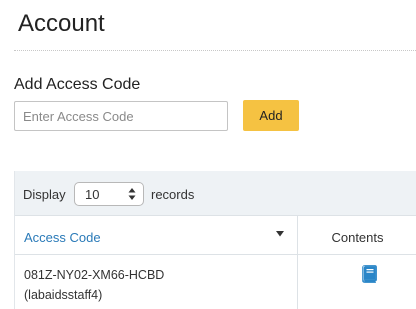  What do you see at coordinates (94, 285) in the screenshot?
I see `access-code-cell: 081Z-NY02-XM66-HCBD (labaidsstaff4)` at bounding box center [94, 285].